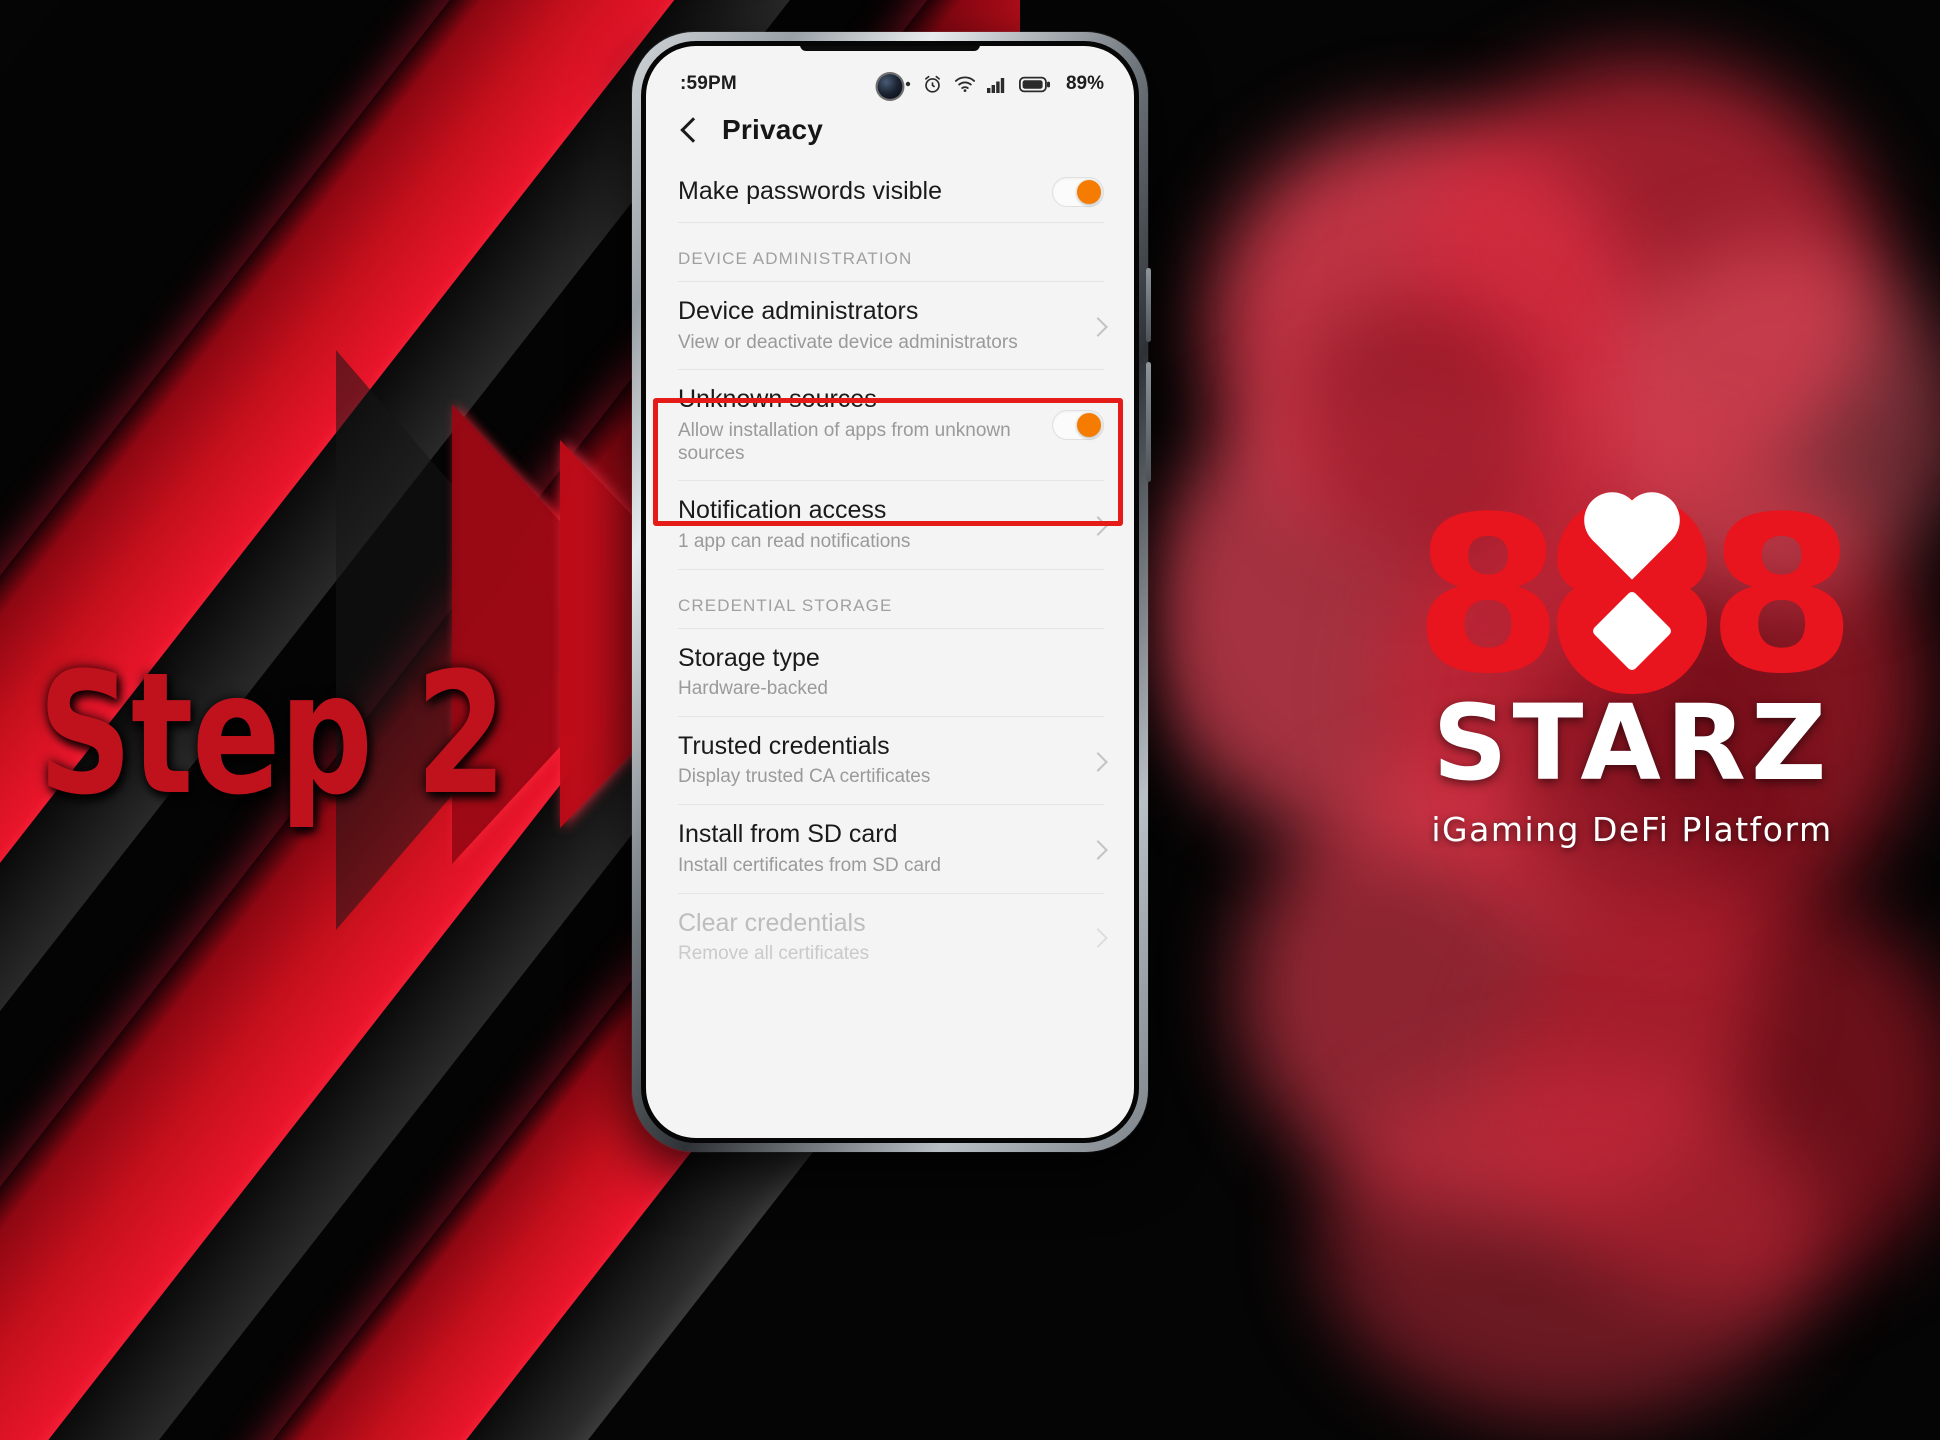  Describe the element at coordinates (785, 605) in the screenshot. I see `section-header-credential-storage: CREDENTIAL STORAGE` at that location.